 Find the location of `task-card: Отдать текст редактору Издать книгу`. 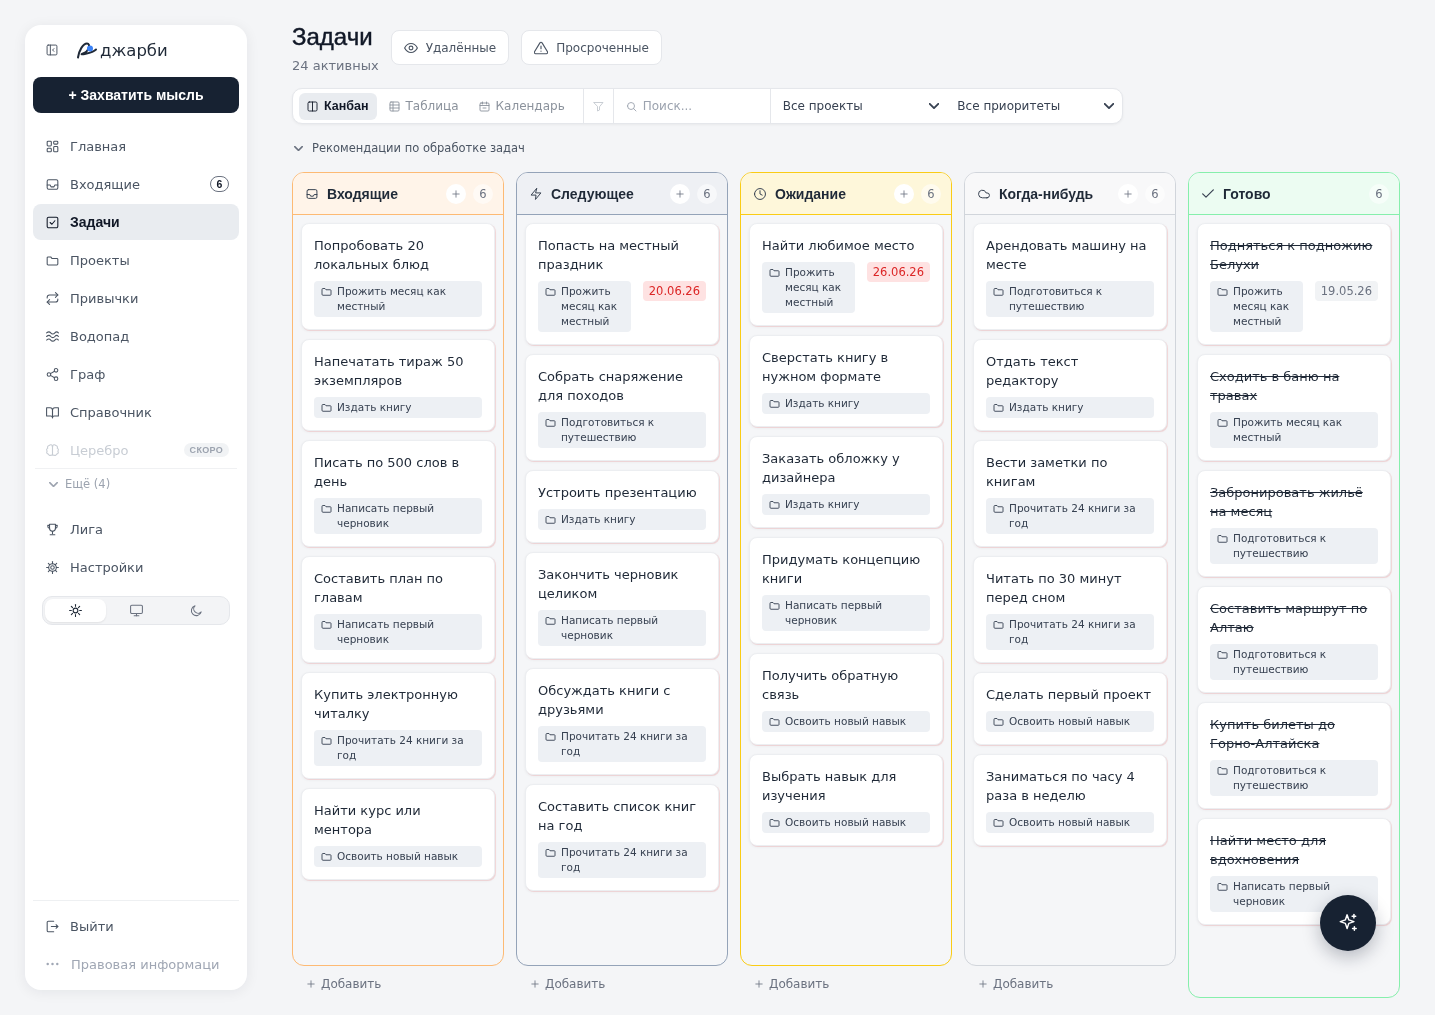

task-card: Отдать текст редактору Издать книгу is located at coordinates (1070, 385).